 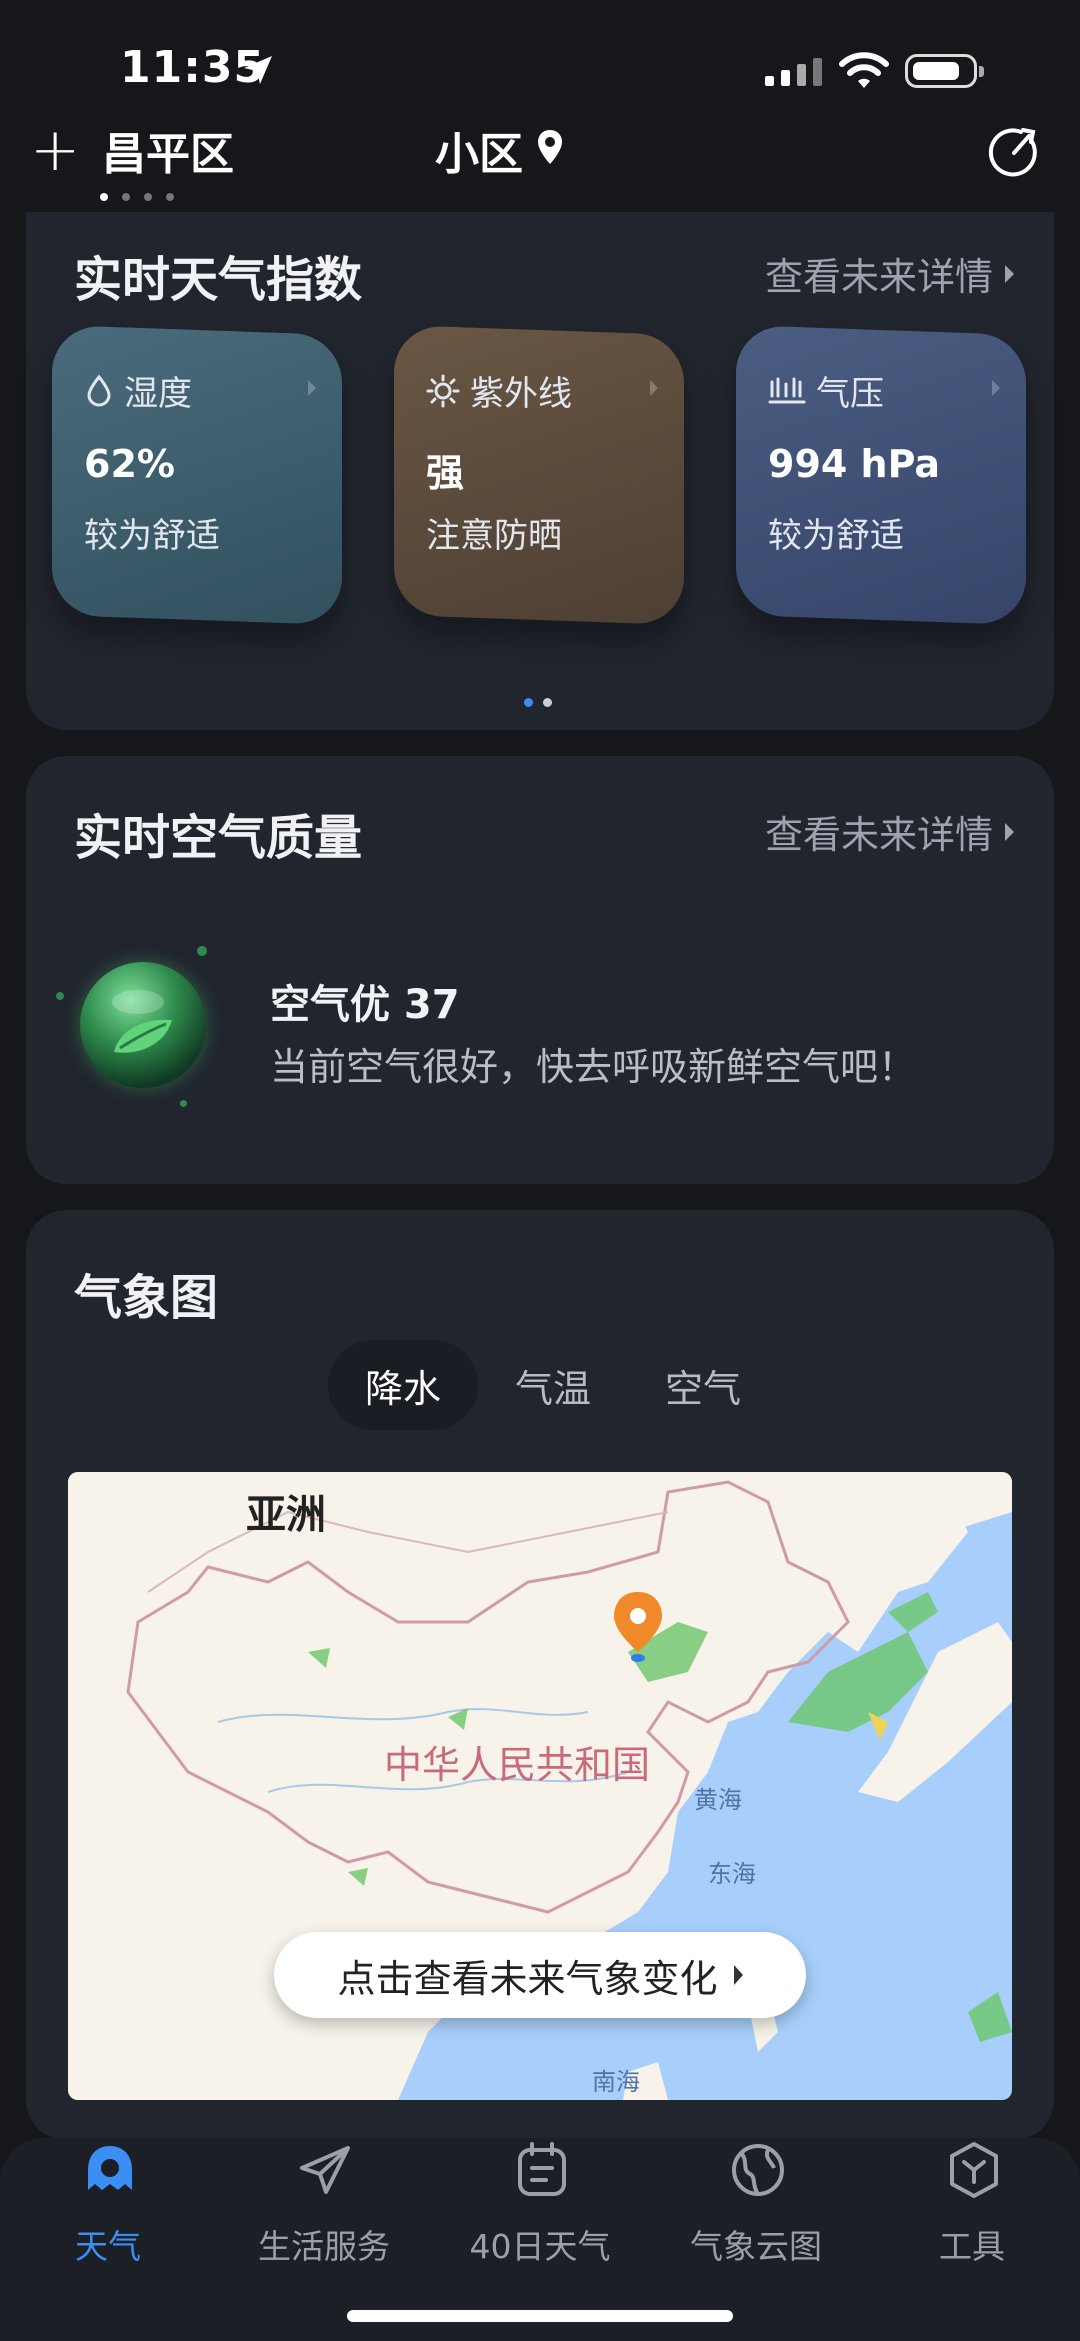 What do you see at coordinates (158, 394) in the screenshot?
I see `tile-name: 湿度` at bounding box center [158, 394].